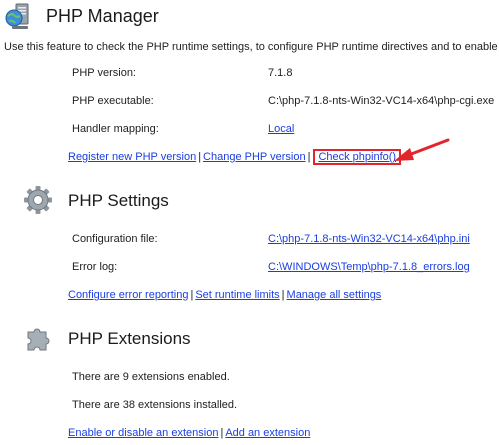  What do you see at coordinates (115, 239) in the screenshot?
I see `configuration-file-label: Configuration file:` at bounding box center [115, 239].